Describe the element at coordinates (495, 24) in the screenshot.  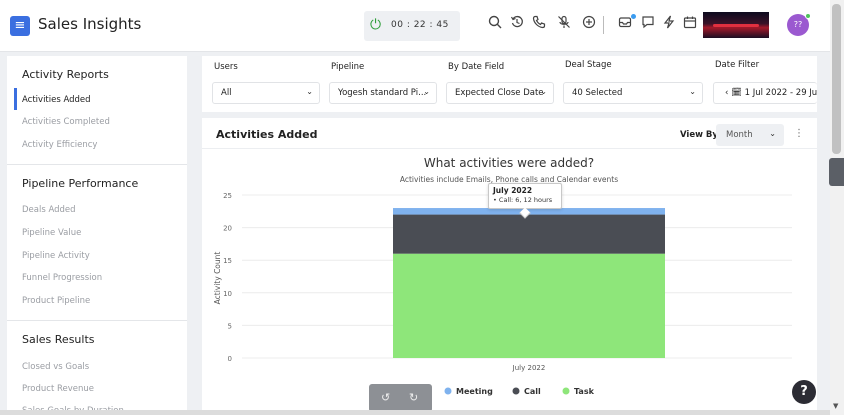
I see `search-icon` at that location.